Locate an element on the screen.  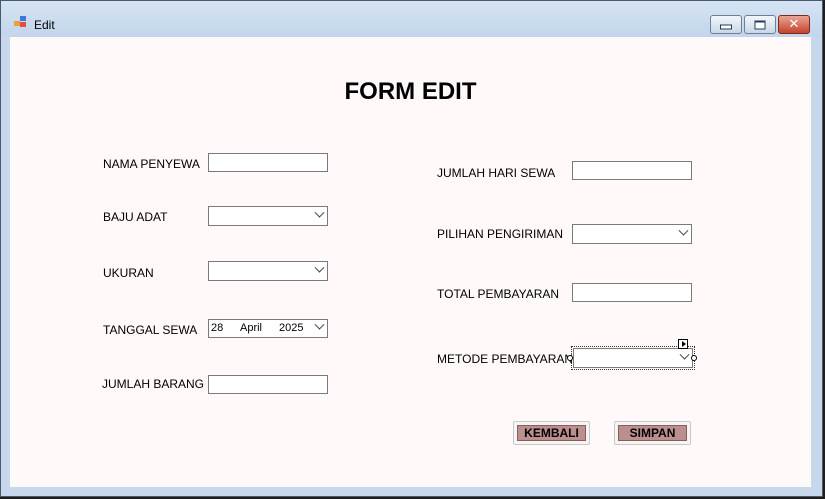
total-pembayaran-label: TOTAL PEMBAYARAN is located at coordinates (498, 294).